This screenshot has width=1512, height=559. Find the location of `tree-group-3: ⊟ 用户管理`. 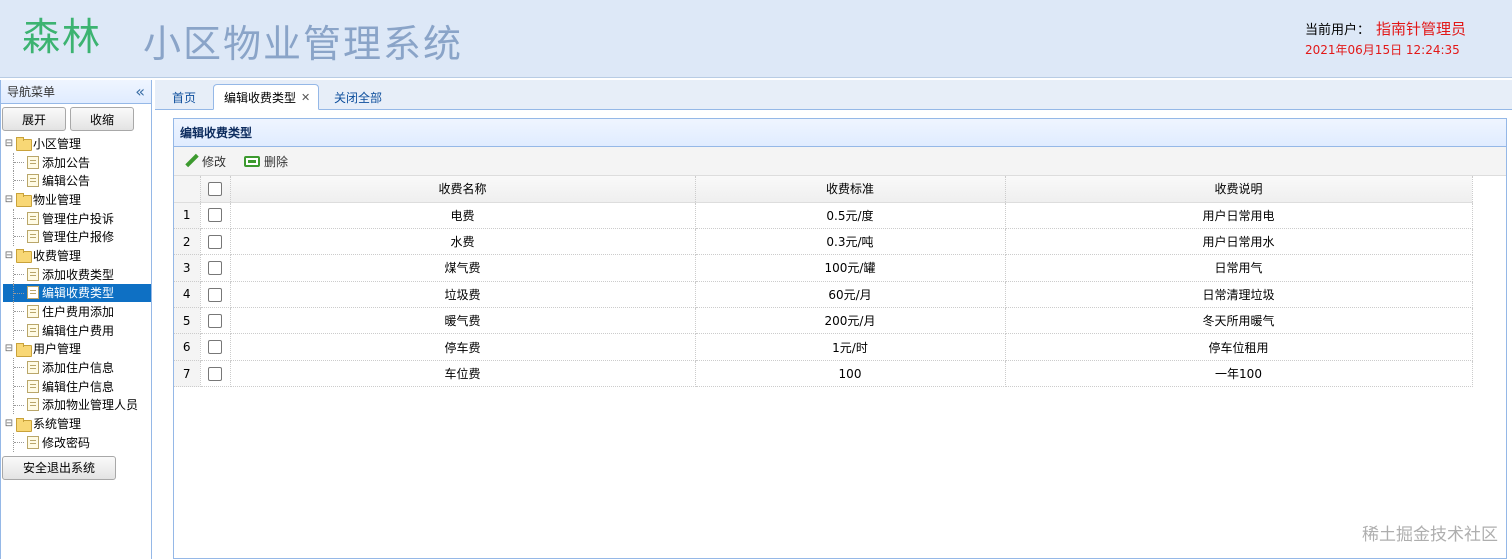

tree-group-3: ⊟ 用户管理 is located at coordinates (77, 349).